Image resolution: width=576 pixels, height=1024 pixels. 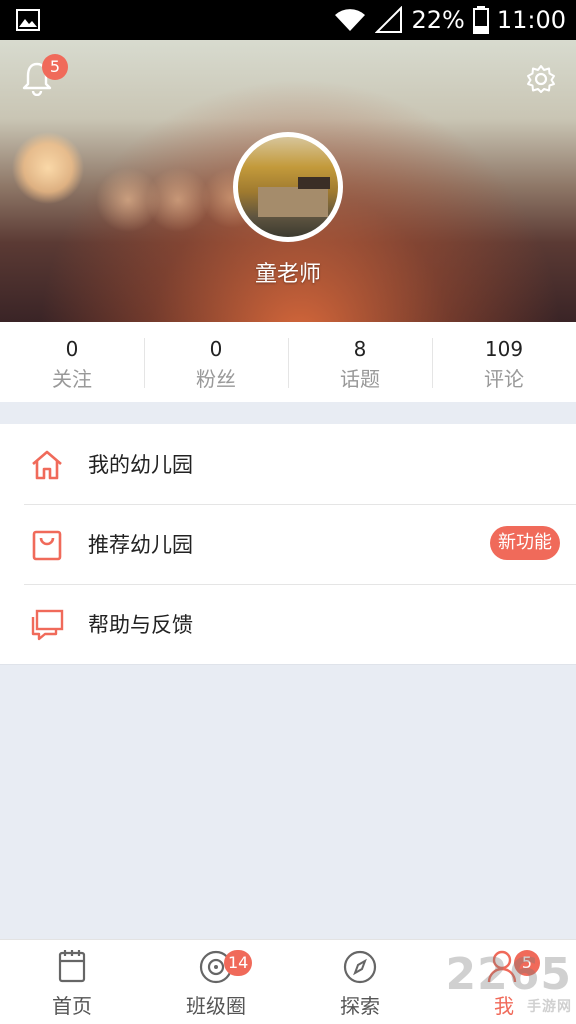 What do you see at coordinates (140, 545) in the screenshot?
I see `menu-label: 推荐幼儿园` at bounding box center [140, 545].